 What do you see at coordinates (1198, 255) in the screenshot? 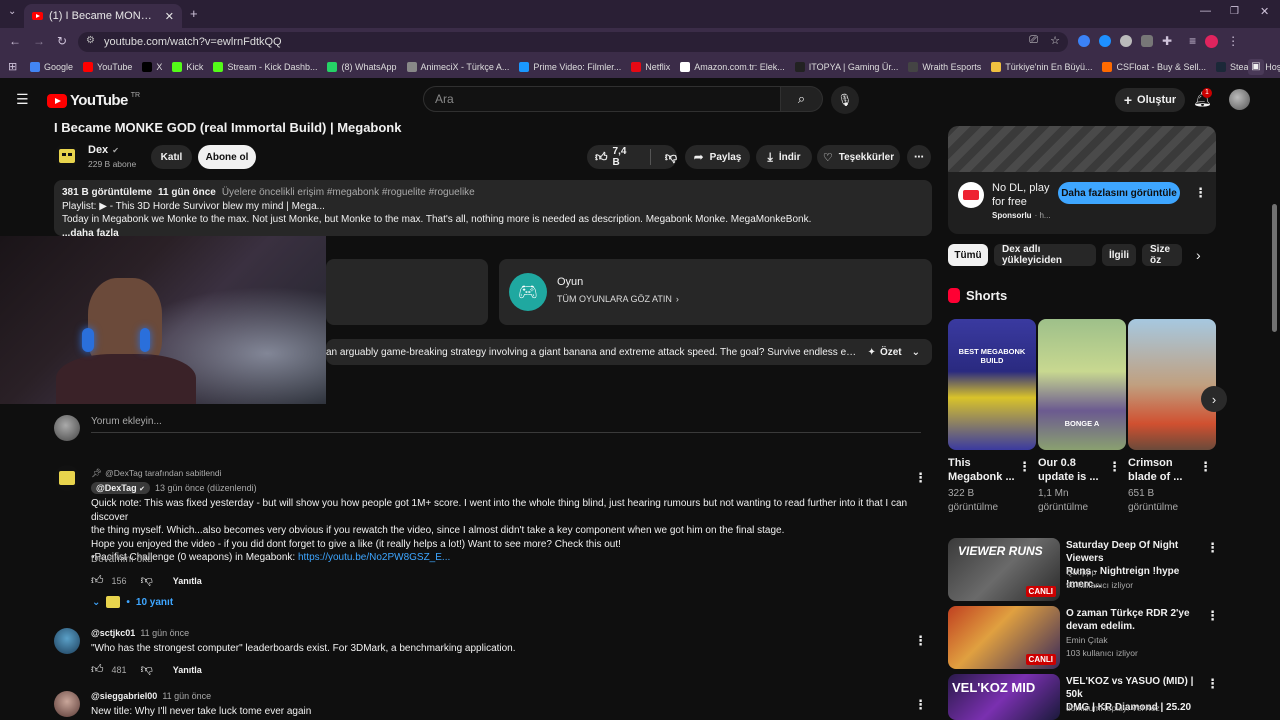
I see `chips-next-icon: ›` at bounding box center [1198, 255].